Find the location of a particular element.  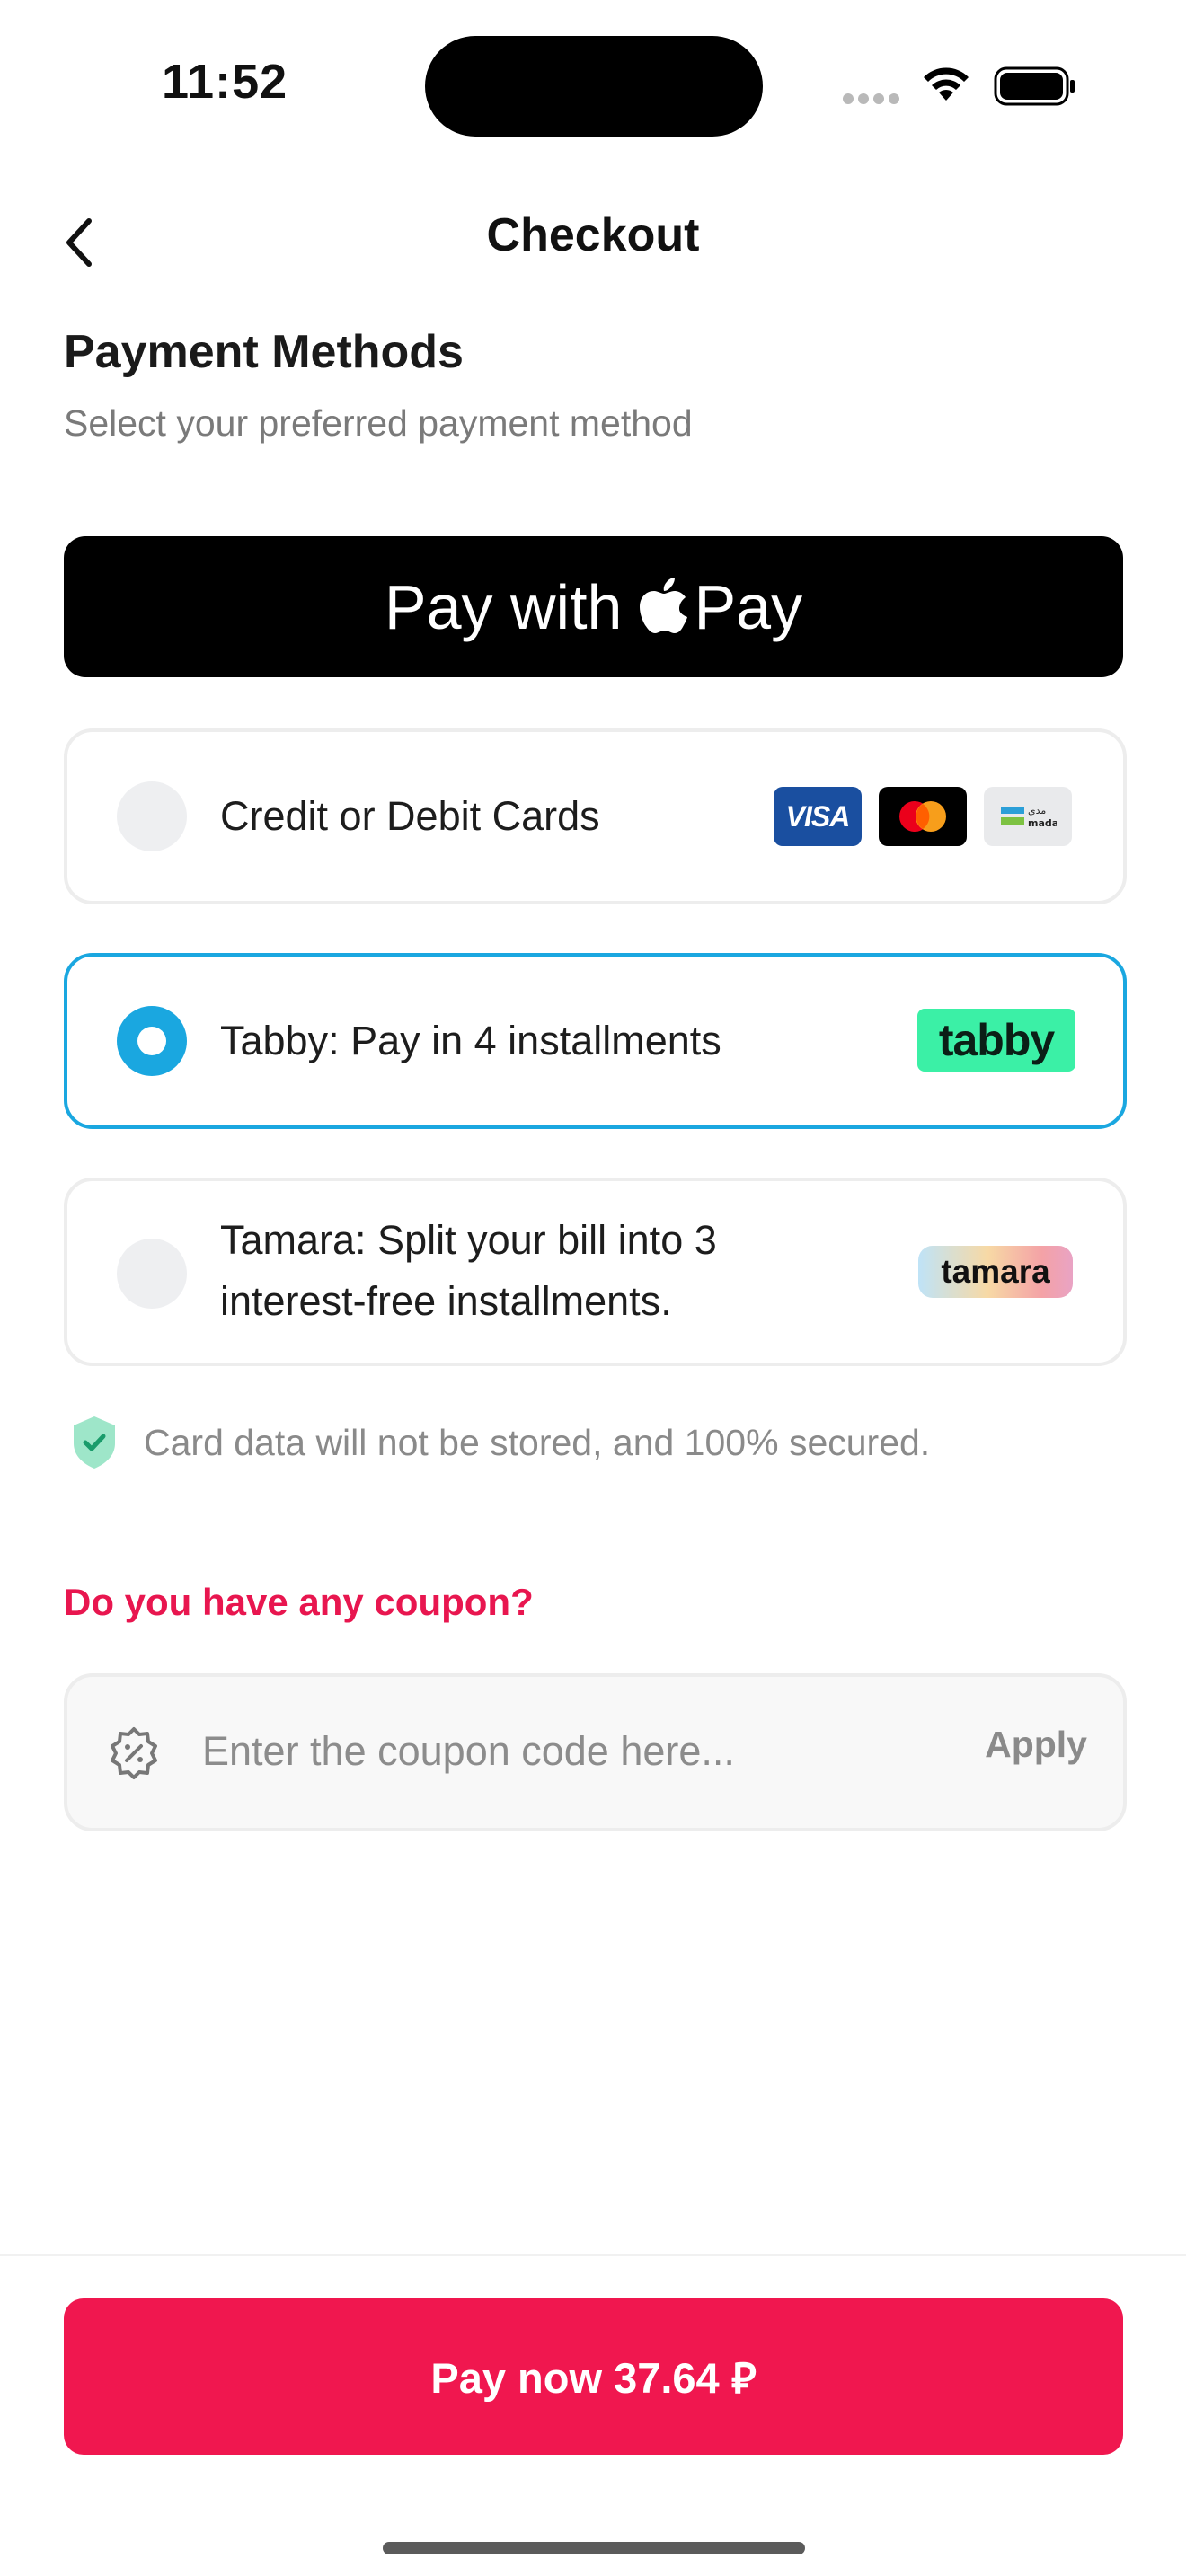

payment-option-tabby-label: Tabby: Pay in 4 installments is located at coordinates (470, 1040).